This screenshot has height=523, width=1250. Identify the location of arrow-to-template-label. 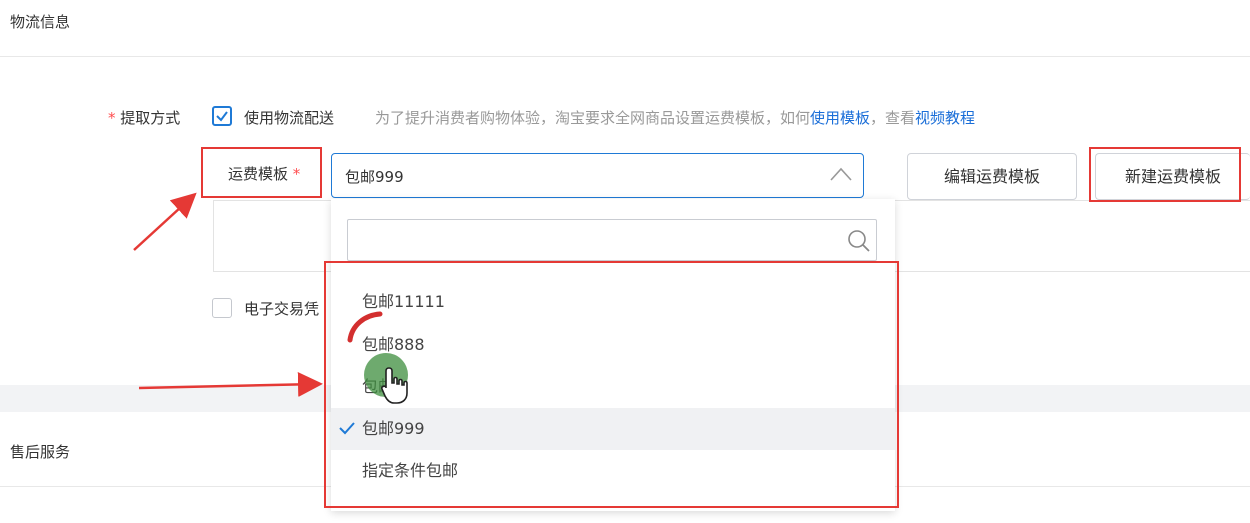
(165, 221).